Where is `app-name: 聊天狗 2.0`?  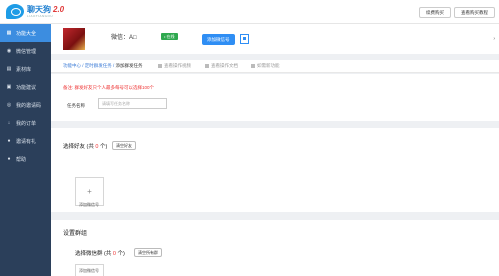
app-name: 聊天狗 2.0 is located at coordinates (46, 9).